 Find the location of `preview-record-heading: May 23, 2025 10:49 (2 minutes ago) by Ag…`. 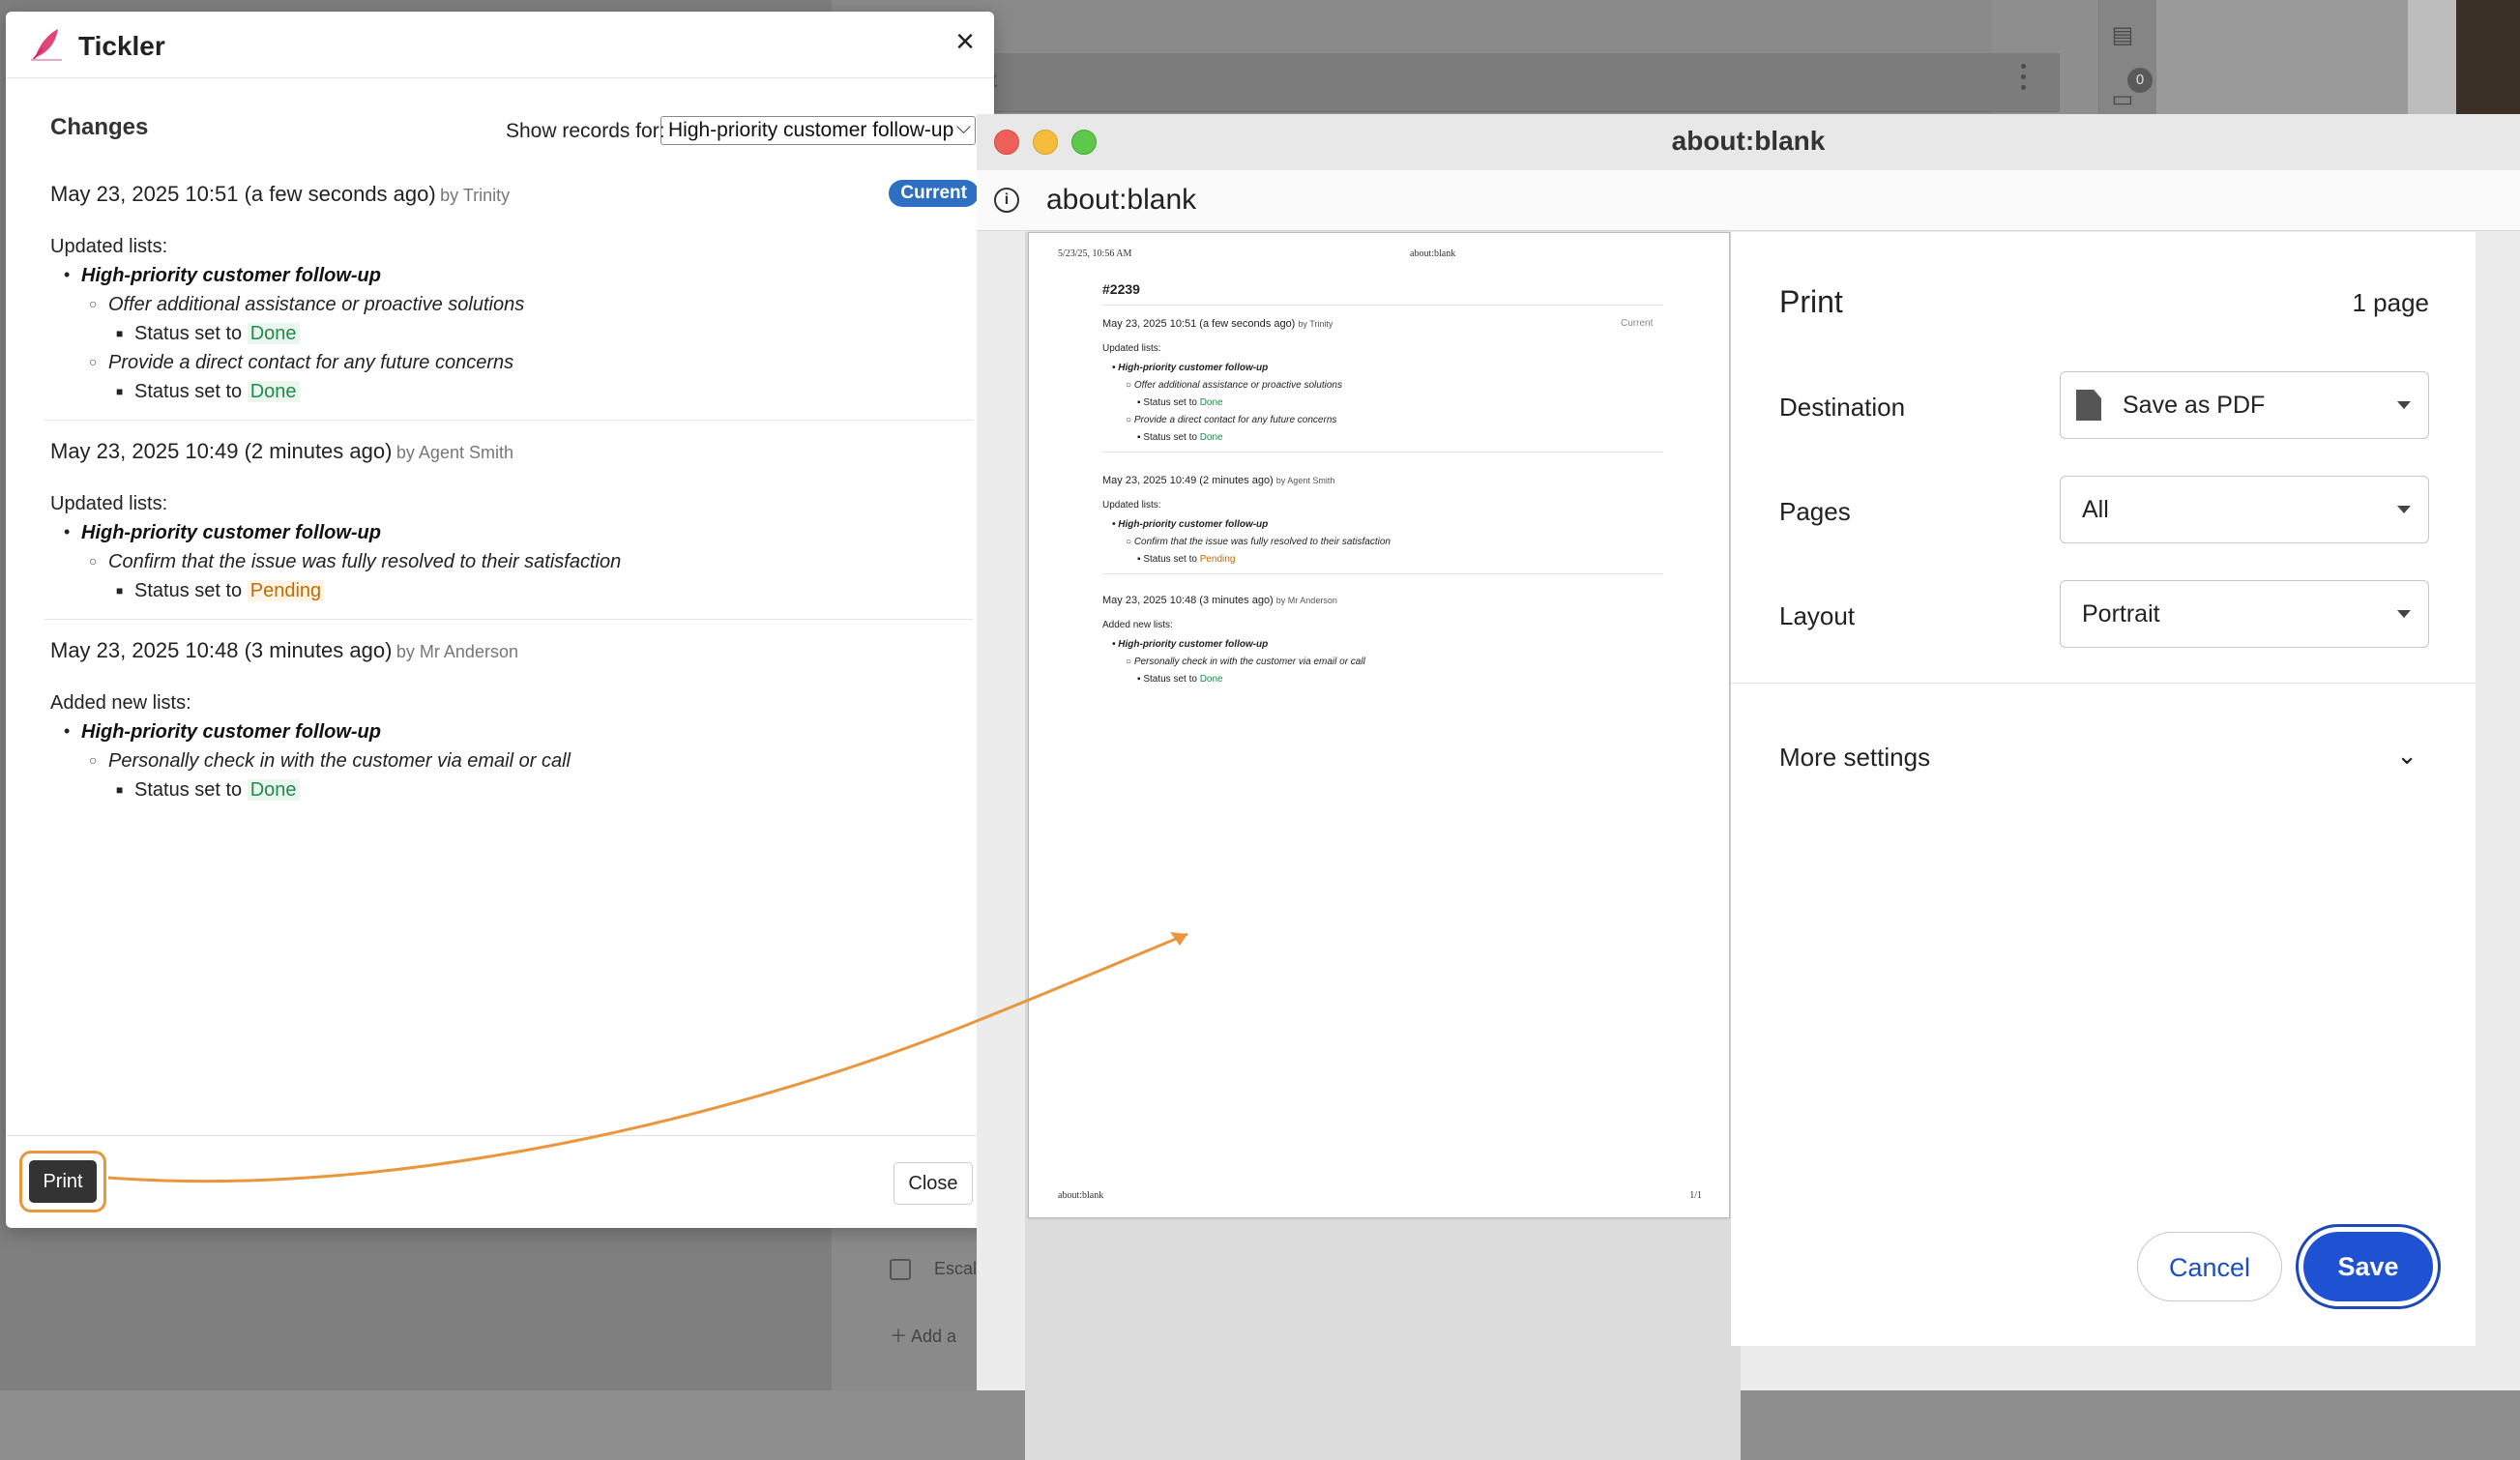

preview-record-heading: May 23, 2025 10:49 (2 minutes ago) by Ag… is located at coordinates (1218, 480).